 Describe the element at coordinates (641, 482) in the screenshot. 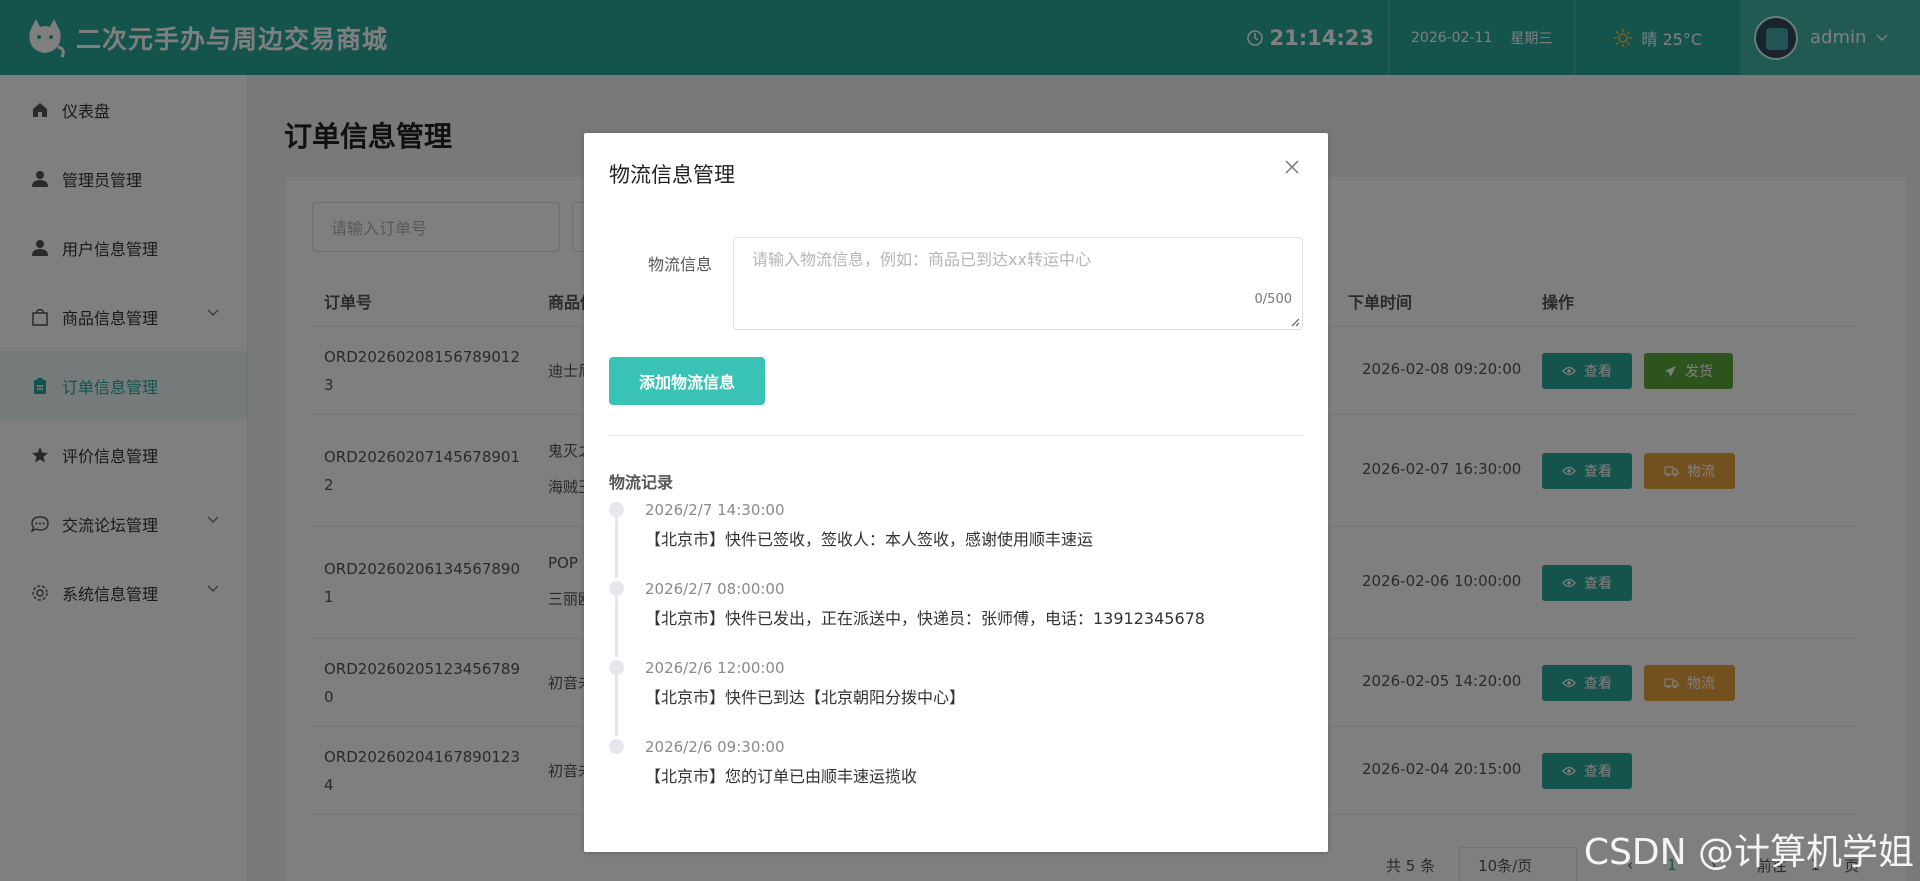

I see `logistics-record-title: 物流记录` at that location.